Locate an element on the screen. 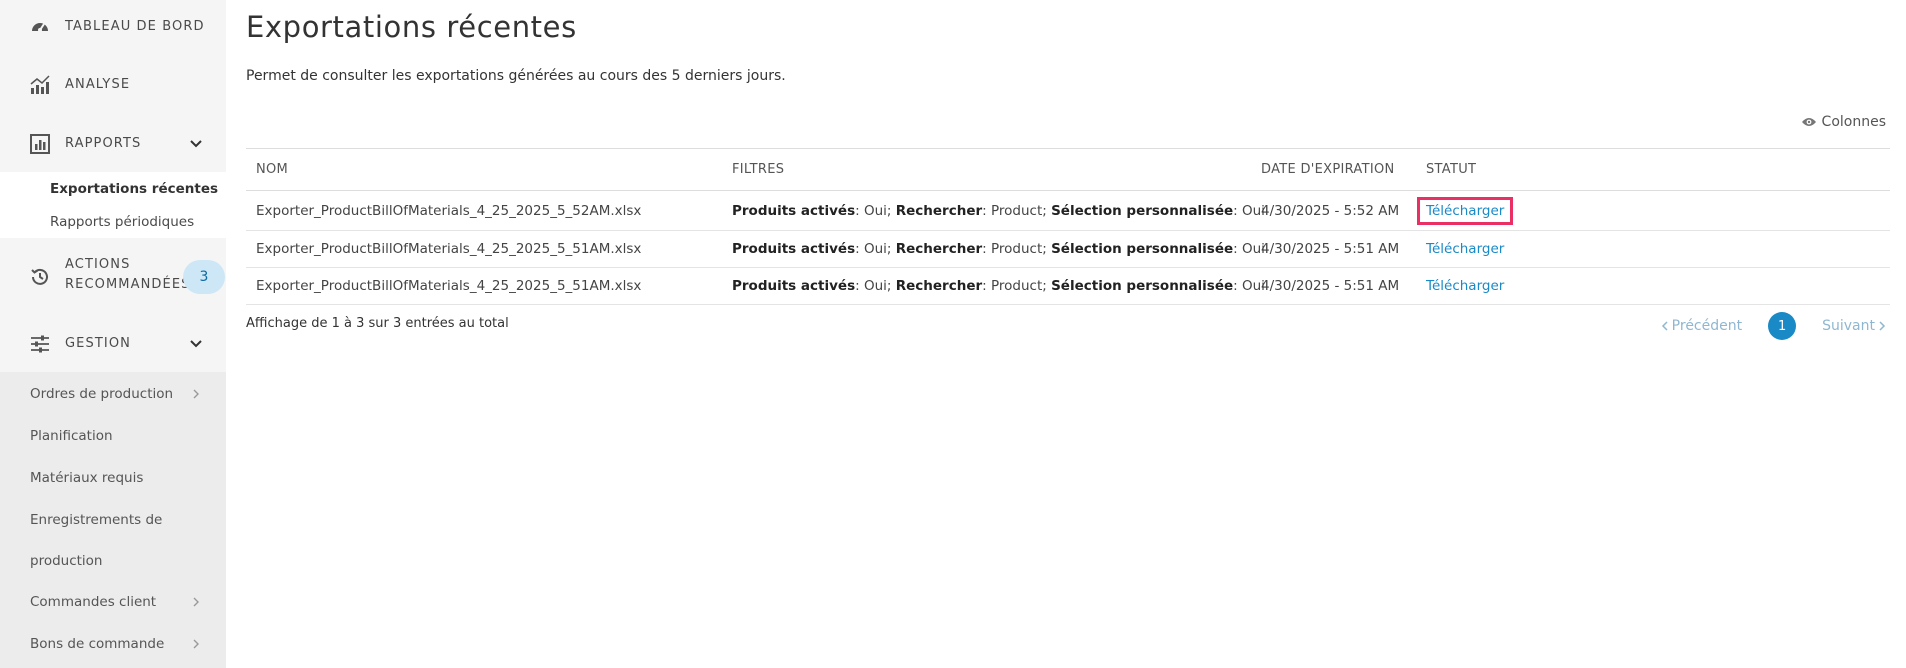  previous-label: Précédent is located at coordinates (1707, 326).